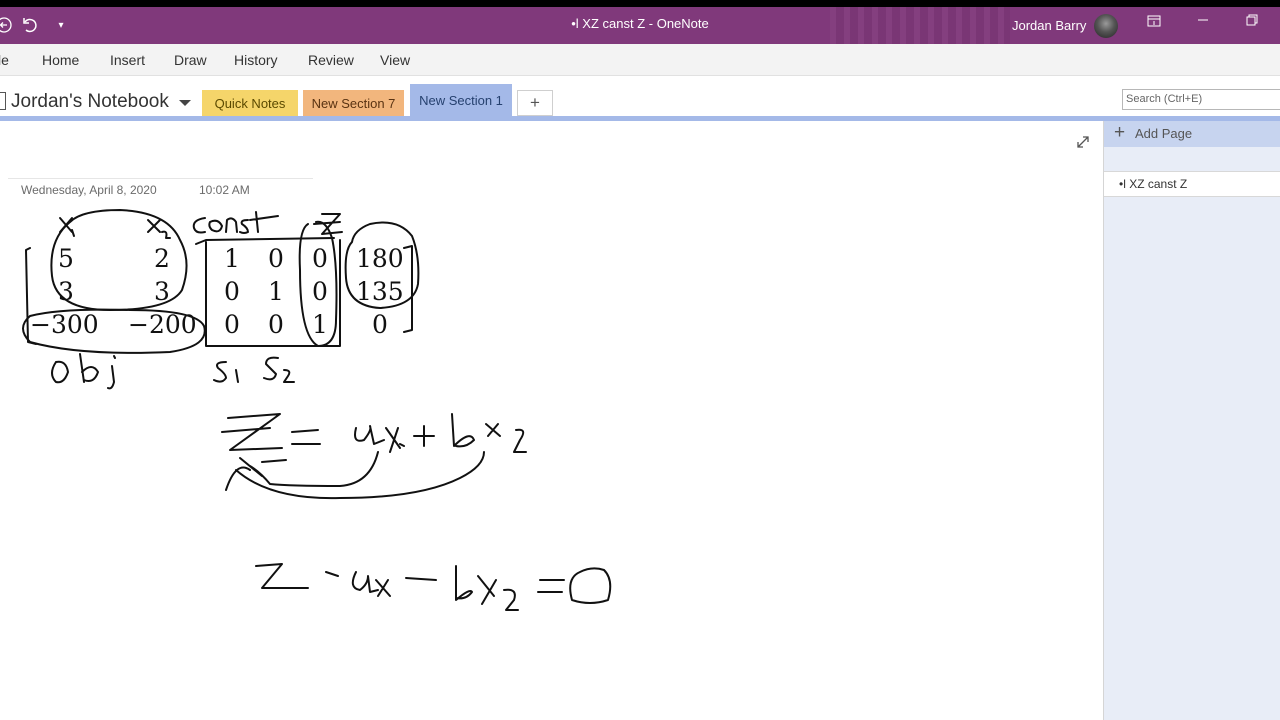 Image resolution: width=1280 pixels, height=720 pixels. I want to click on ink-cell-r1c3: 1, so click(232, 258).